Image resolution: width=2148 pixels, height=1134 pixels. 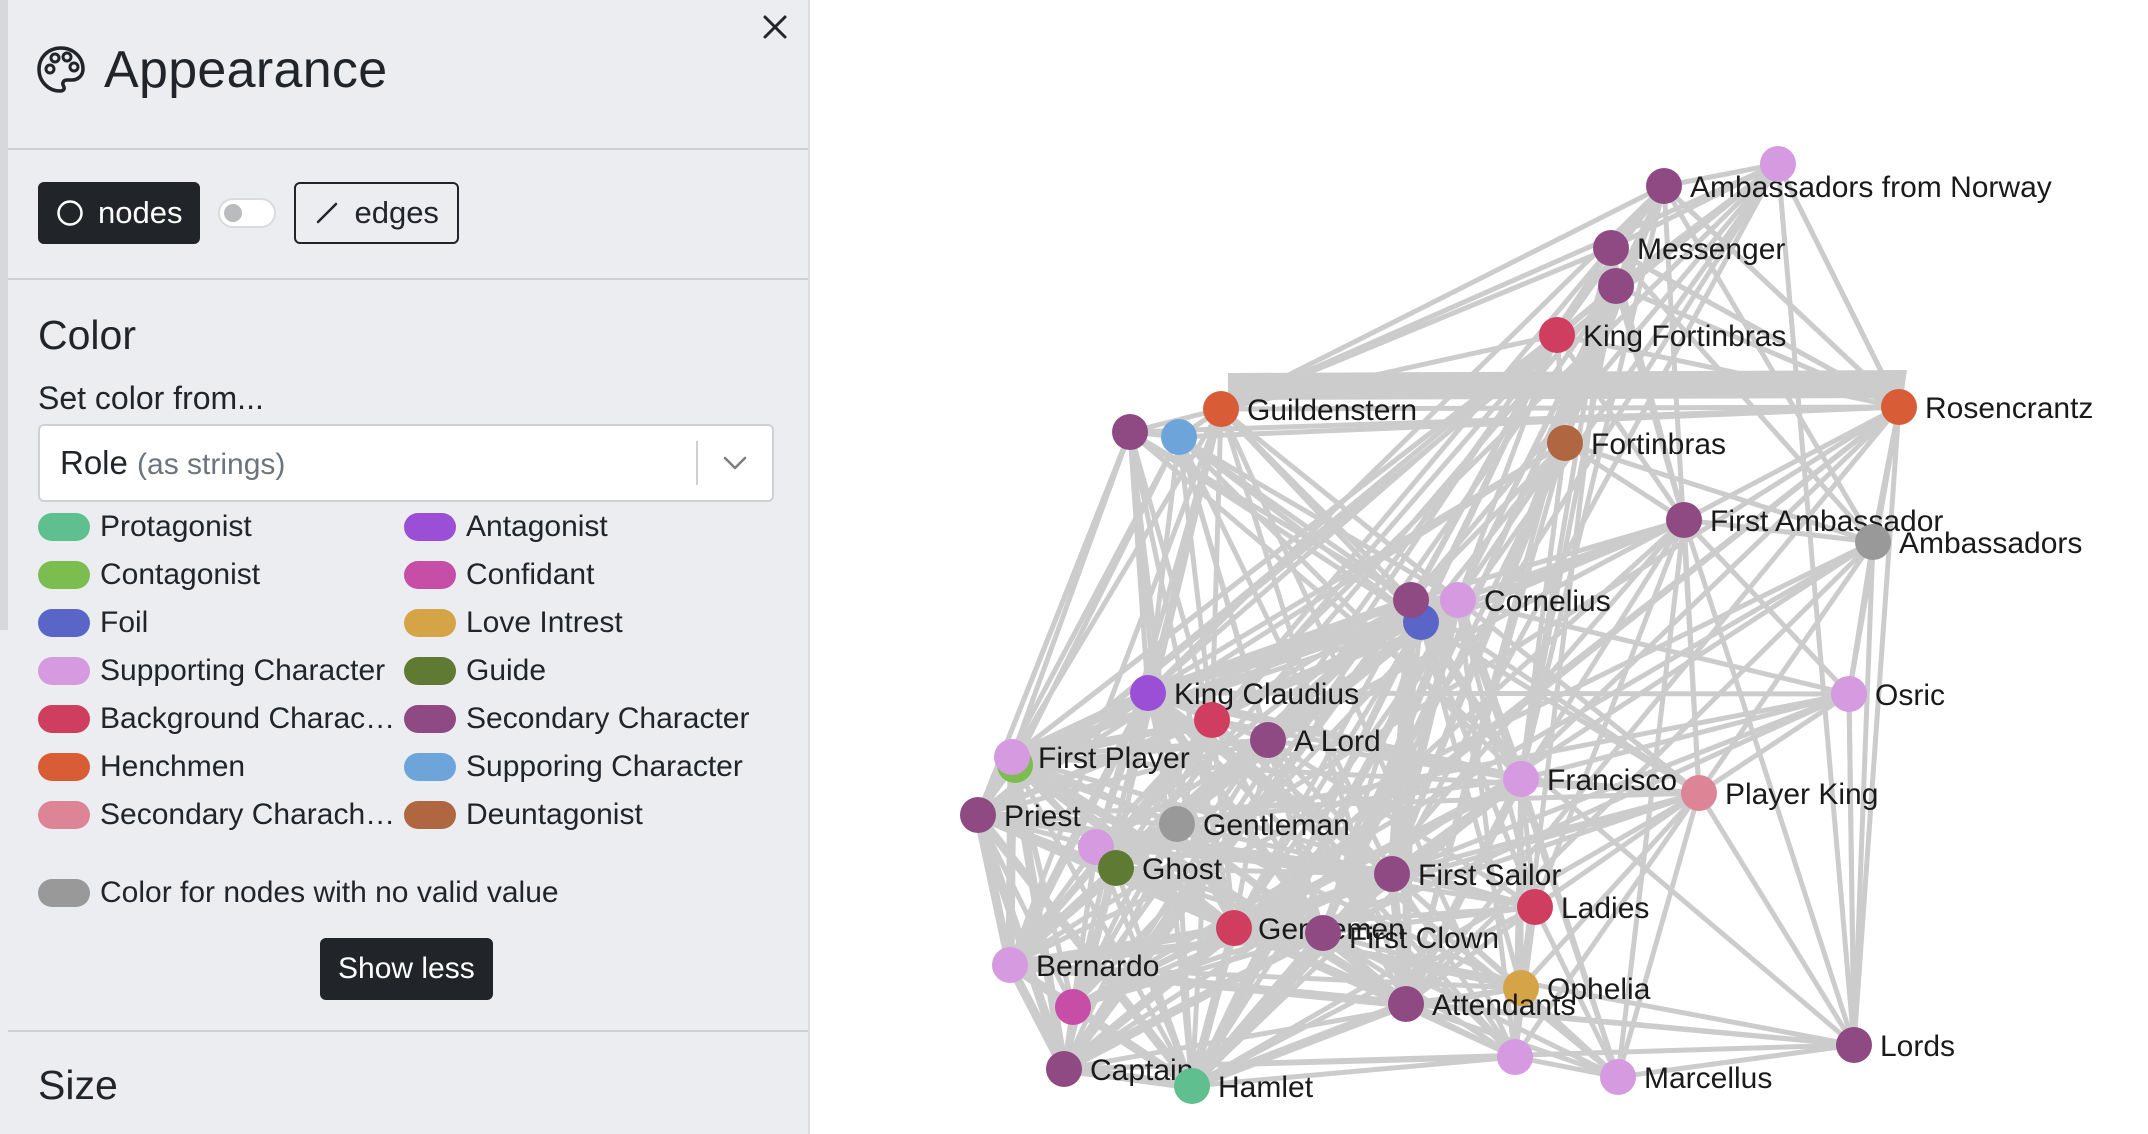 What do you see at coordinates (1895, 1045) in the screenshot?
I see `graph-node: Lords` at bounding box center [1895, 1045].